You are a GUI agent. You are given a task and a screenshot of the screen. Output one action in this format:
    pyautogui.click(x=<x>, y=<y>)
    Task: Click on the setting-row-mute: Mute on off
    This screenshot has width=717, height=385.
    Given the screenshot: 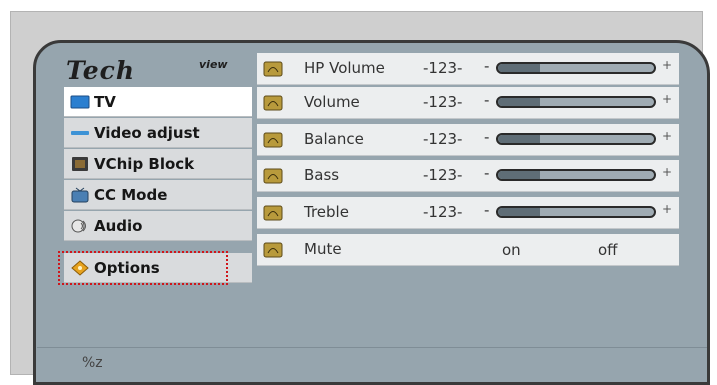 What is the action you would take?
    pyautogui.click(x=468, y=250)
    